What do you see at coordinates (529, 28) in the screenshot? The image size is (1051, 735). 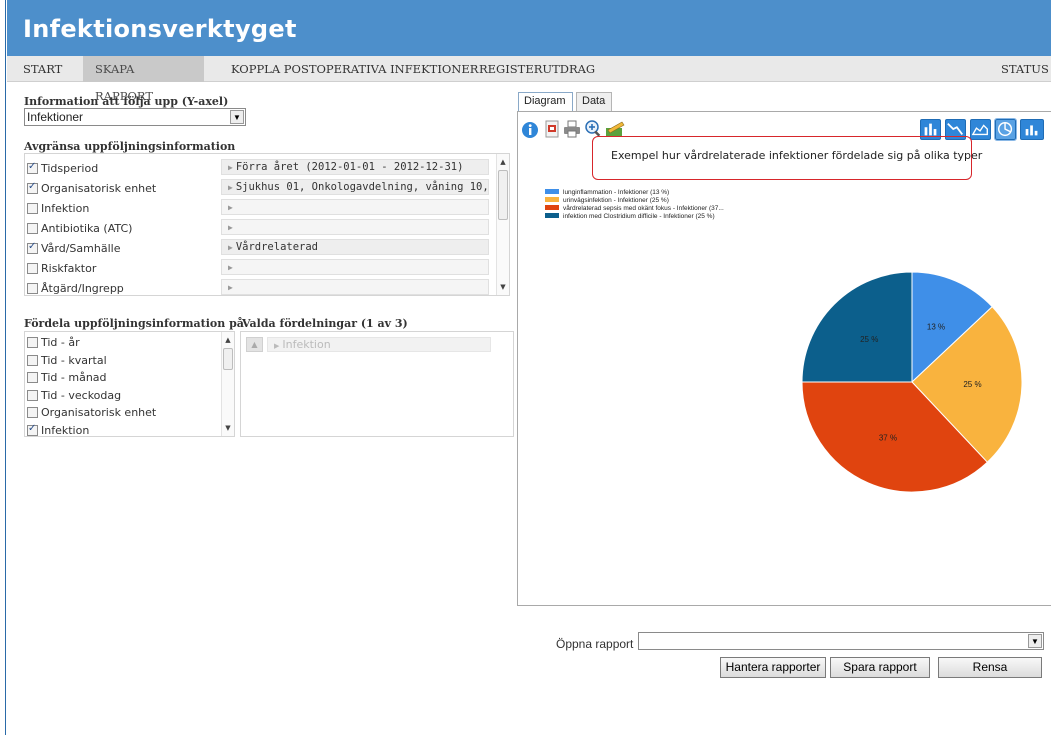 I see `app-header: Infektionsverktyget` at bounding box center [529, 28].